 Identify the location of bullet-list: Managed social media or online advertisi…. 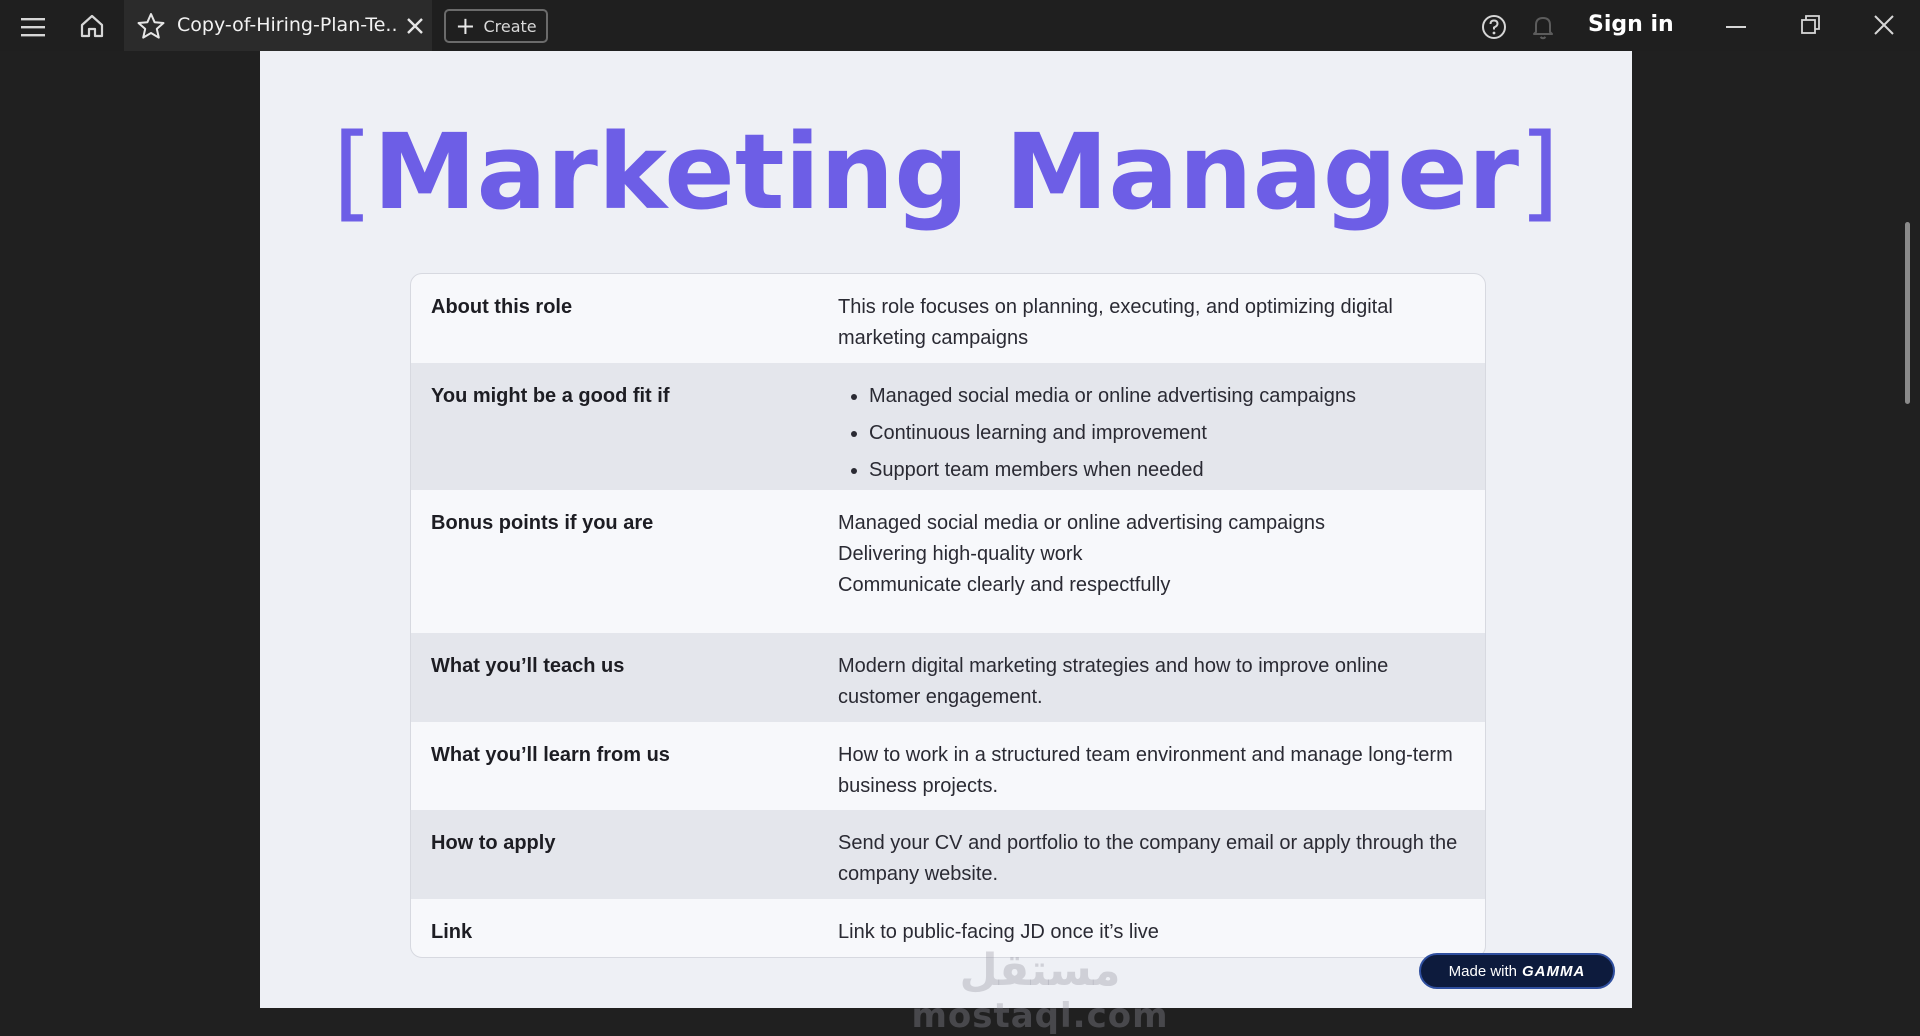
(1151, 433).